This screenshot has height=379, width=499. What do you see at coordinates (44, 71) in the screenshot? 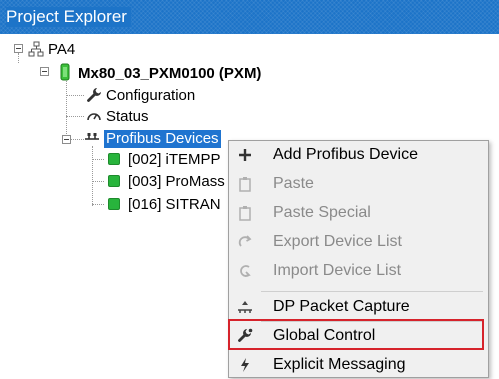
I see `module-collapse-toggle` at bounding box center [44, 71].